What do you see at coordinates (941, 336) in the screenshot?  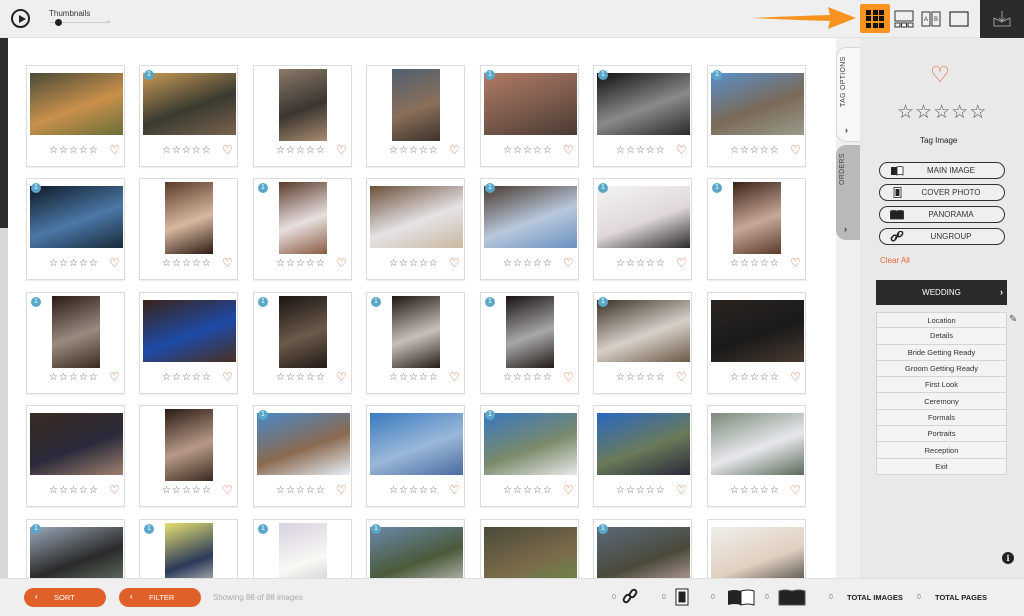 I see `category-menu-item: Details` at bounding box center [941, 336].